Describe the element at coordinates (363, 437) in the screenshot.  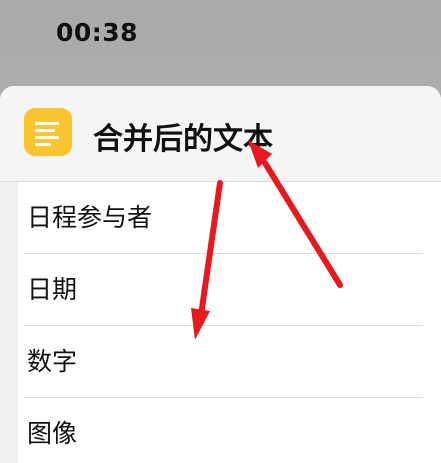
I see `watermark-text: Bai 经验` at that location.